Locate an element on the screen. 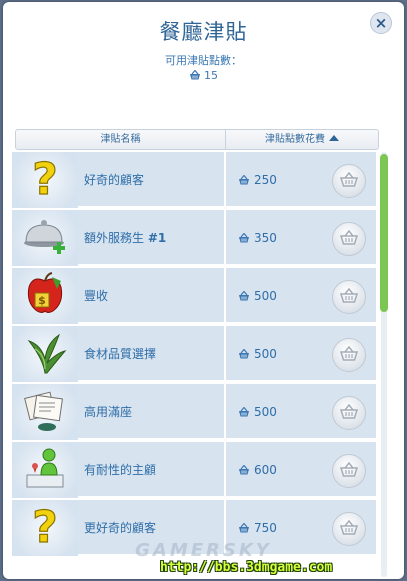  leafy-greens-icon is located at coordinates (45, 354).